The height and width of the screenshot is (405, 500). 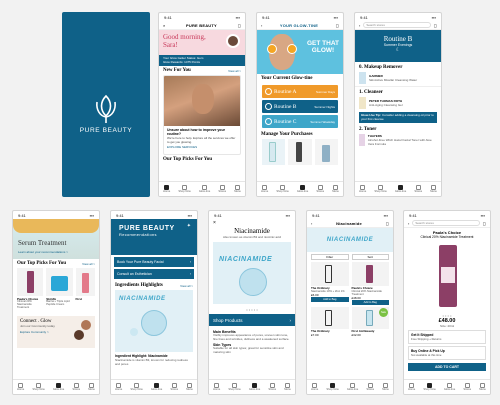 What do you see at coordinates (300, 106) in the screenshot?
I see `routine-b: Routine B Summer Nights` at bounding box center [300, 106].